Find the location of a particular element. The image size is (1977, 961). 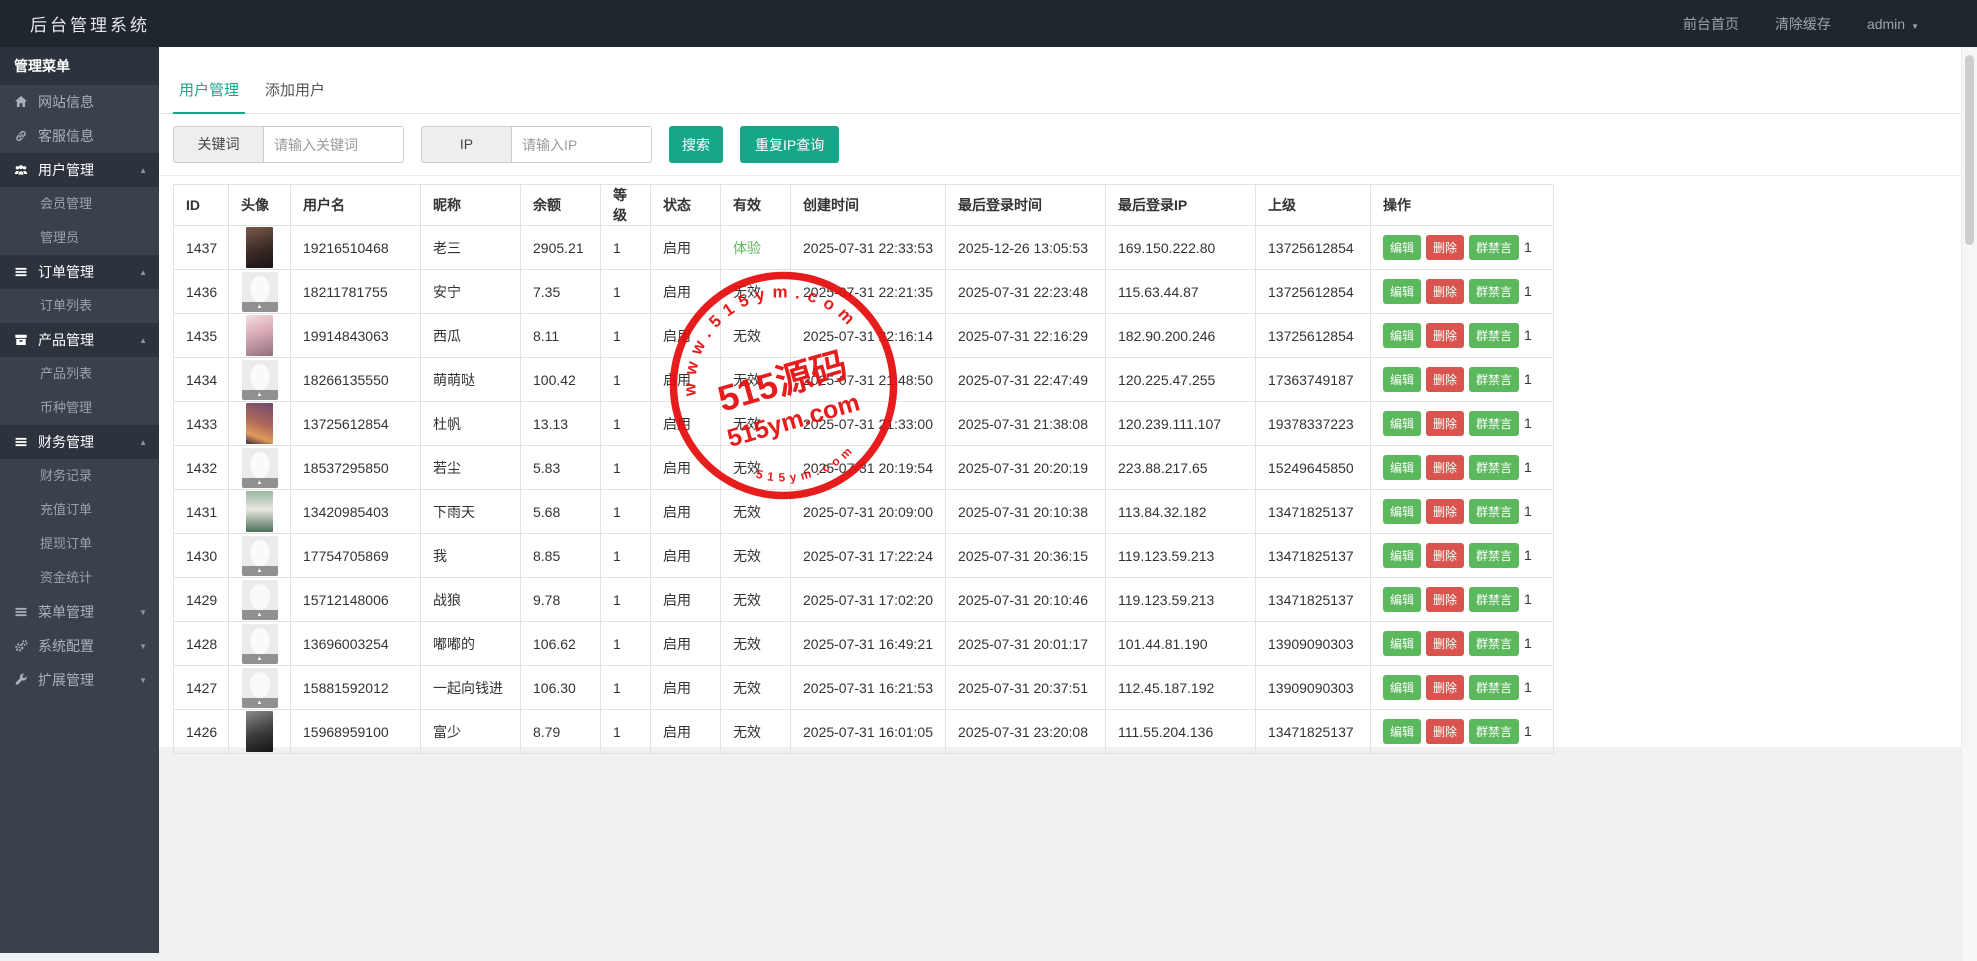

navbar-links: 前台首页 清除缓存 admin ▼ is located at coordinates (1830, 24).